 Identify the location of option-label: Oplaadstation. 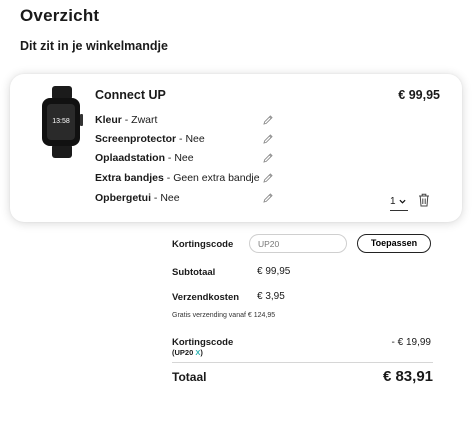
(130, 158).